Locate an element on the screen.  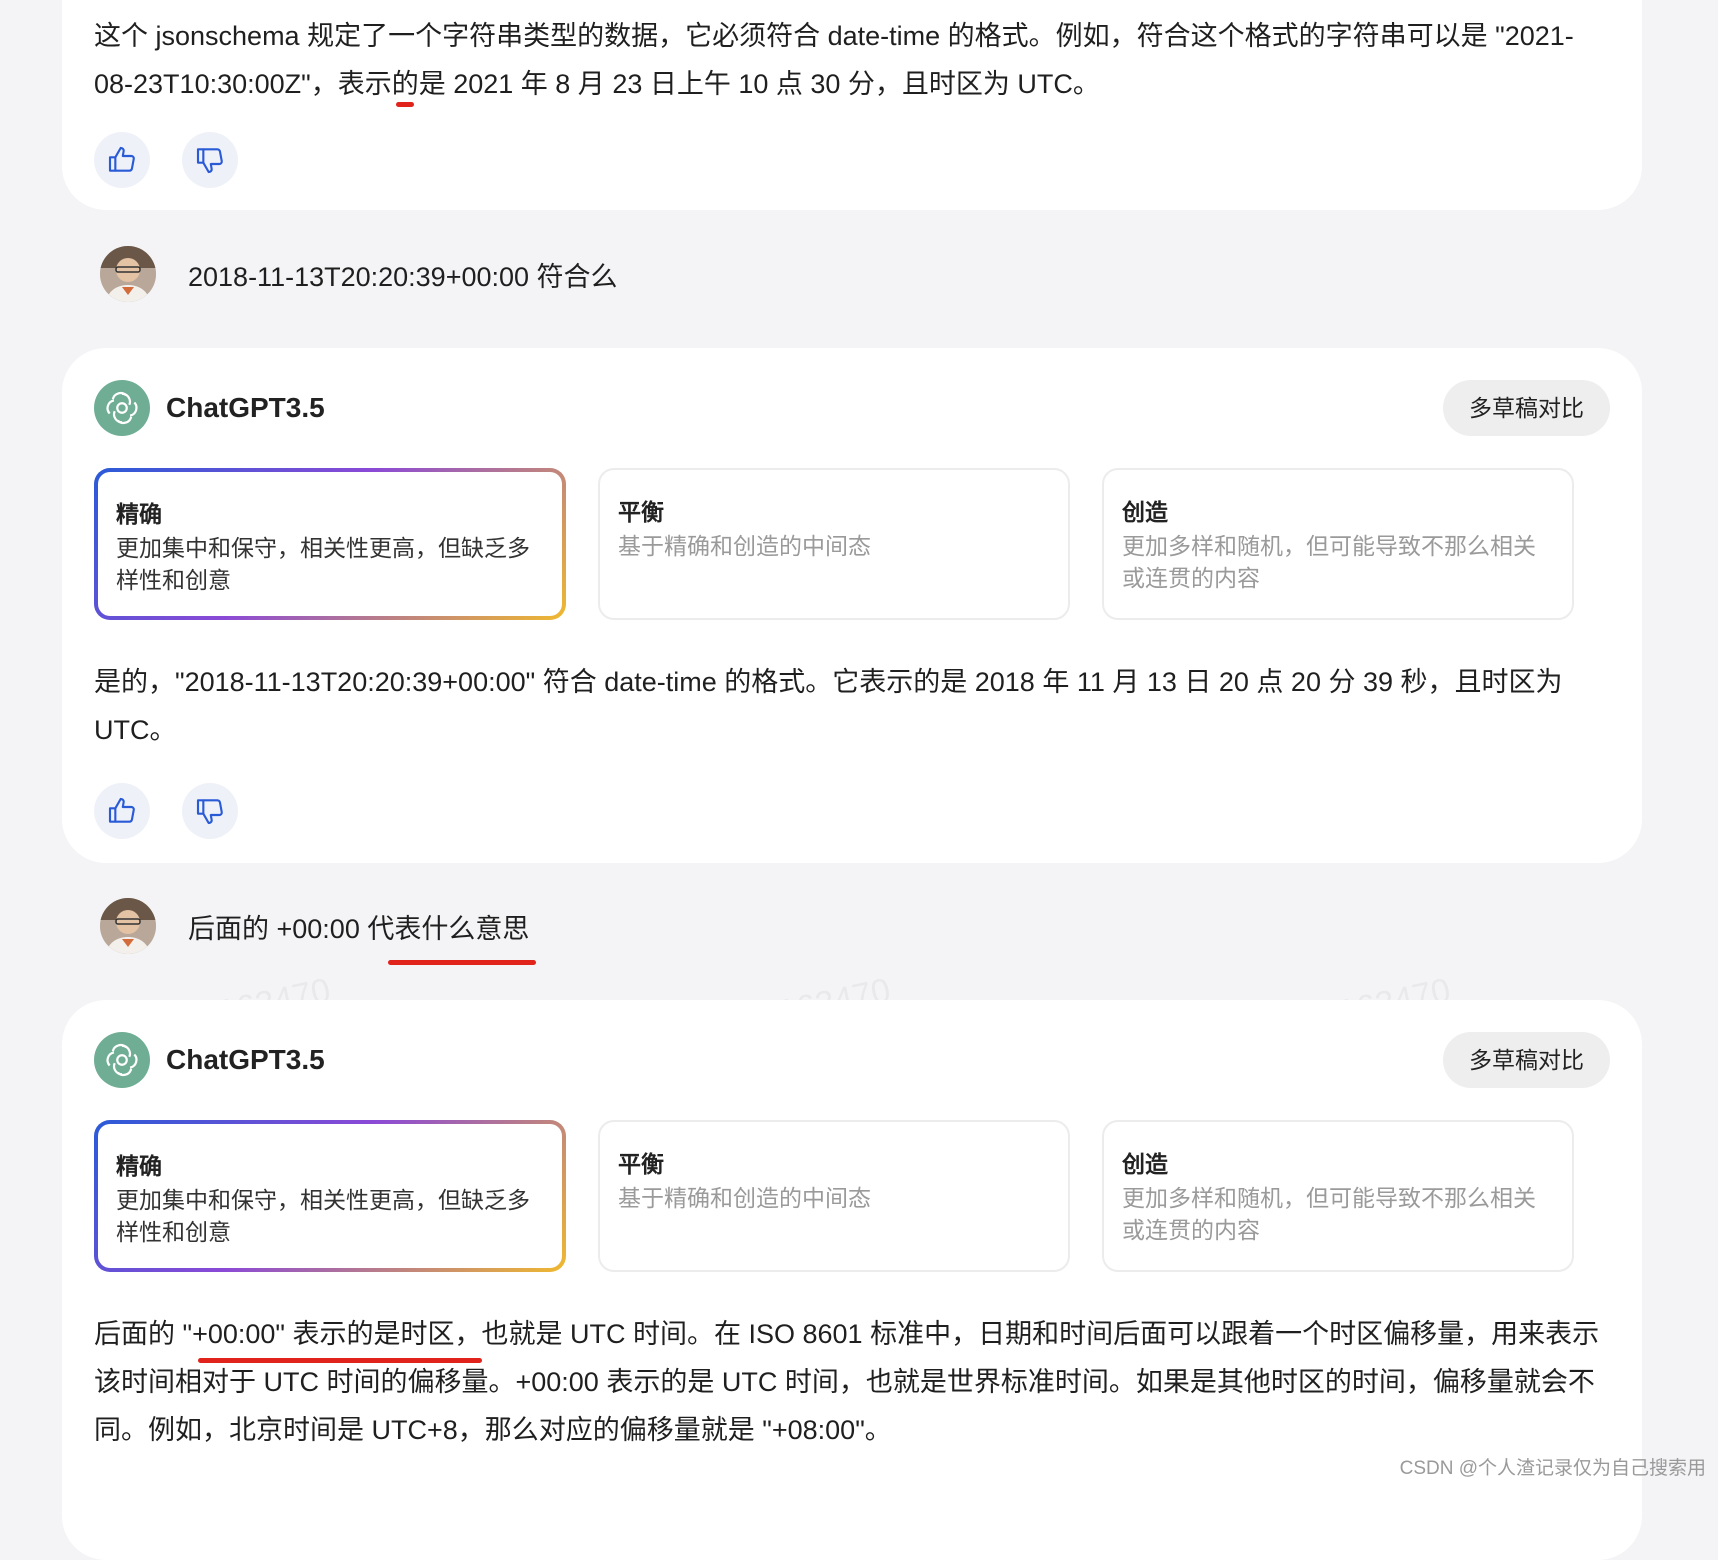
footer-credit: CSDN @个人渣记录仅为自己搜索用 is located at coordinates (1552, 1468).